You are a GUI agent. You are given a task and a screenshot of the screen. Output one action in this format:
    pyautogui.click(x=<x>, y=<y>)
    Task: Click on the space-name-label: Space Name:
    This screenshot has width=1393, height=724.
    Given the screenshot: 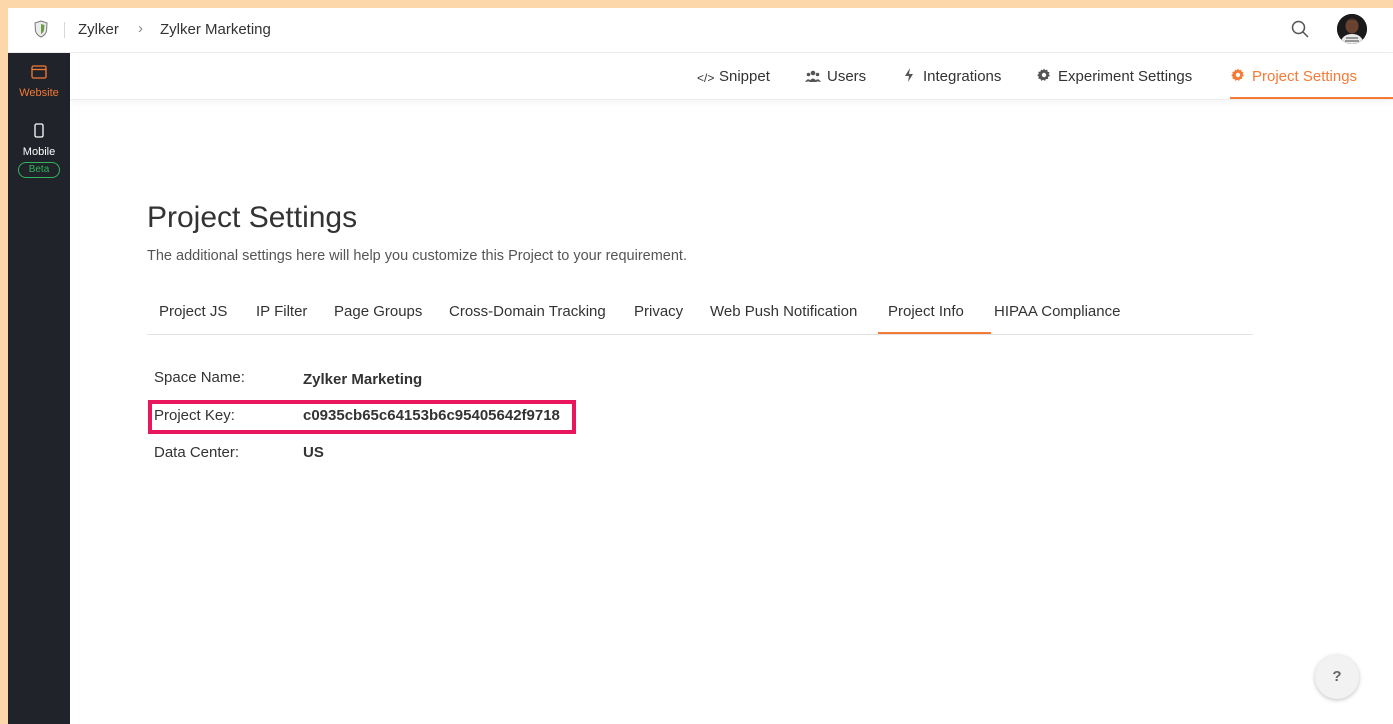 What is the action you would take?
    pyautogui.click(x=199, y=377)
    